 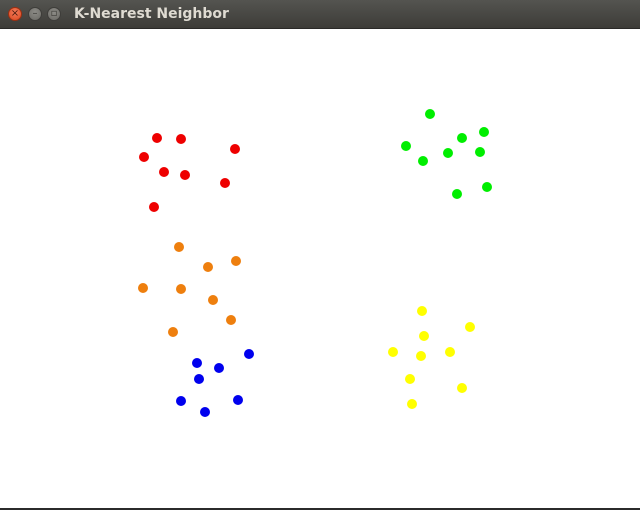 I want to click on window-close-button: ×, so click(x=15, y=14).